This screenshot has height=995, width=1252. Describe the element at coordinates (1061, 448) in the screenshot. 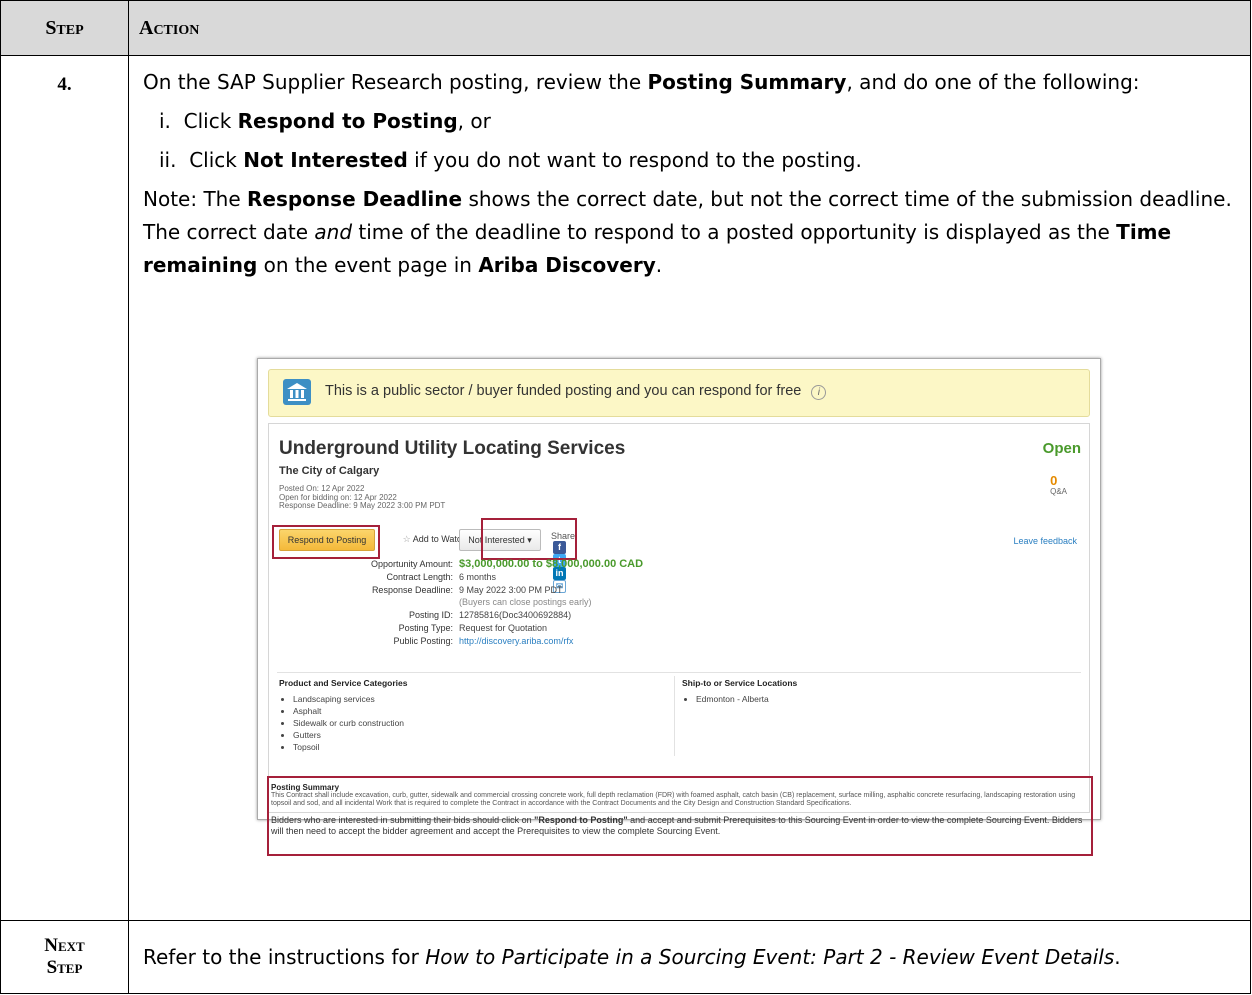

I see `status-badge: Open` at that location.